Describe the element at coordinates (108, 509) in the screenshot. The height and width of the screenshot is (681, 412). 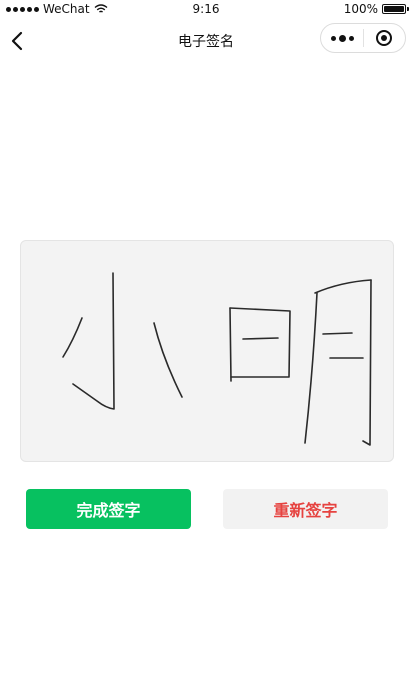
I see `confirm-signature-button: 完成签字` at that location.